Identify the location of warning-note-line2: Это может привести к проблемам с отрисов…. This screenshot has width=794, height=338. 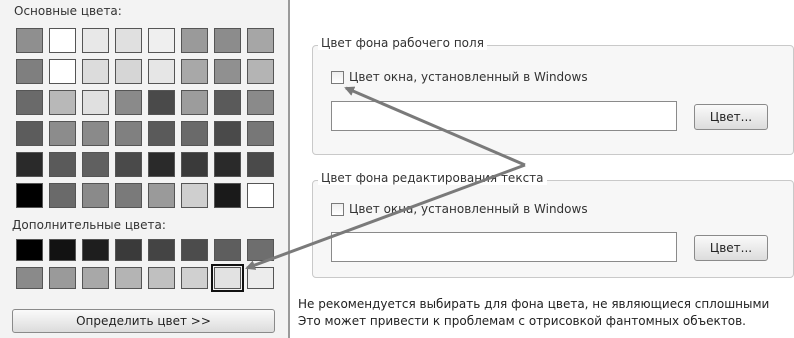
(522, 321).